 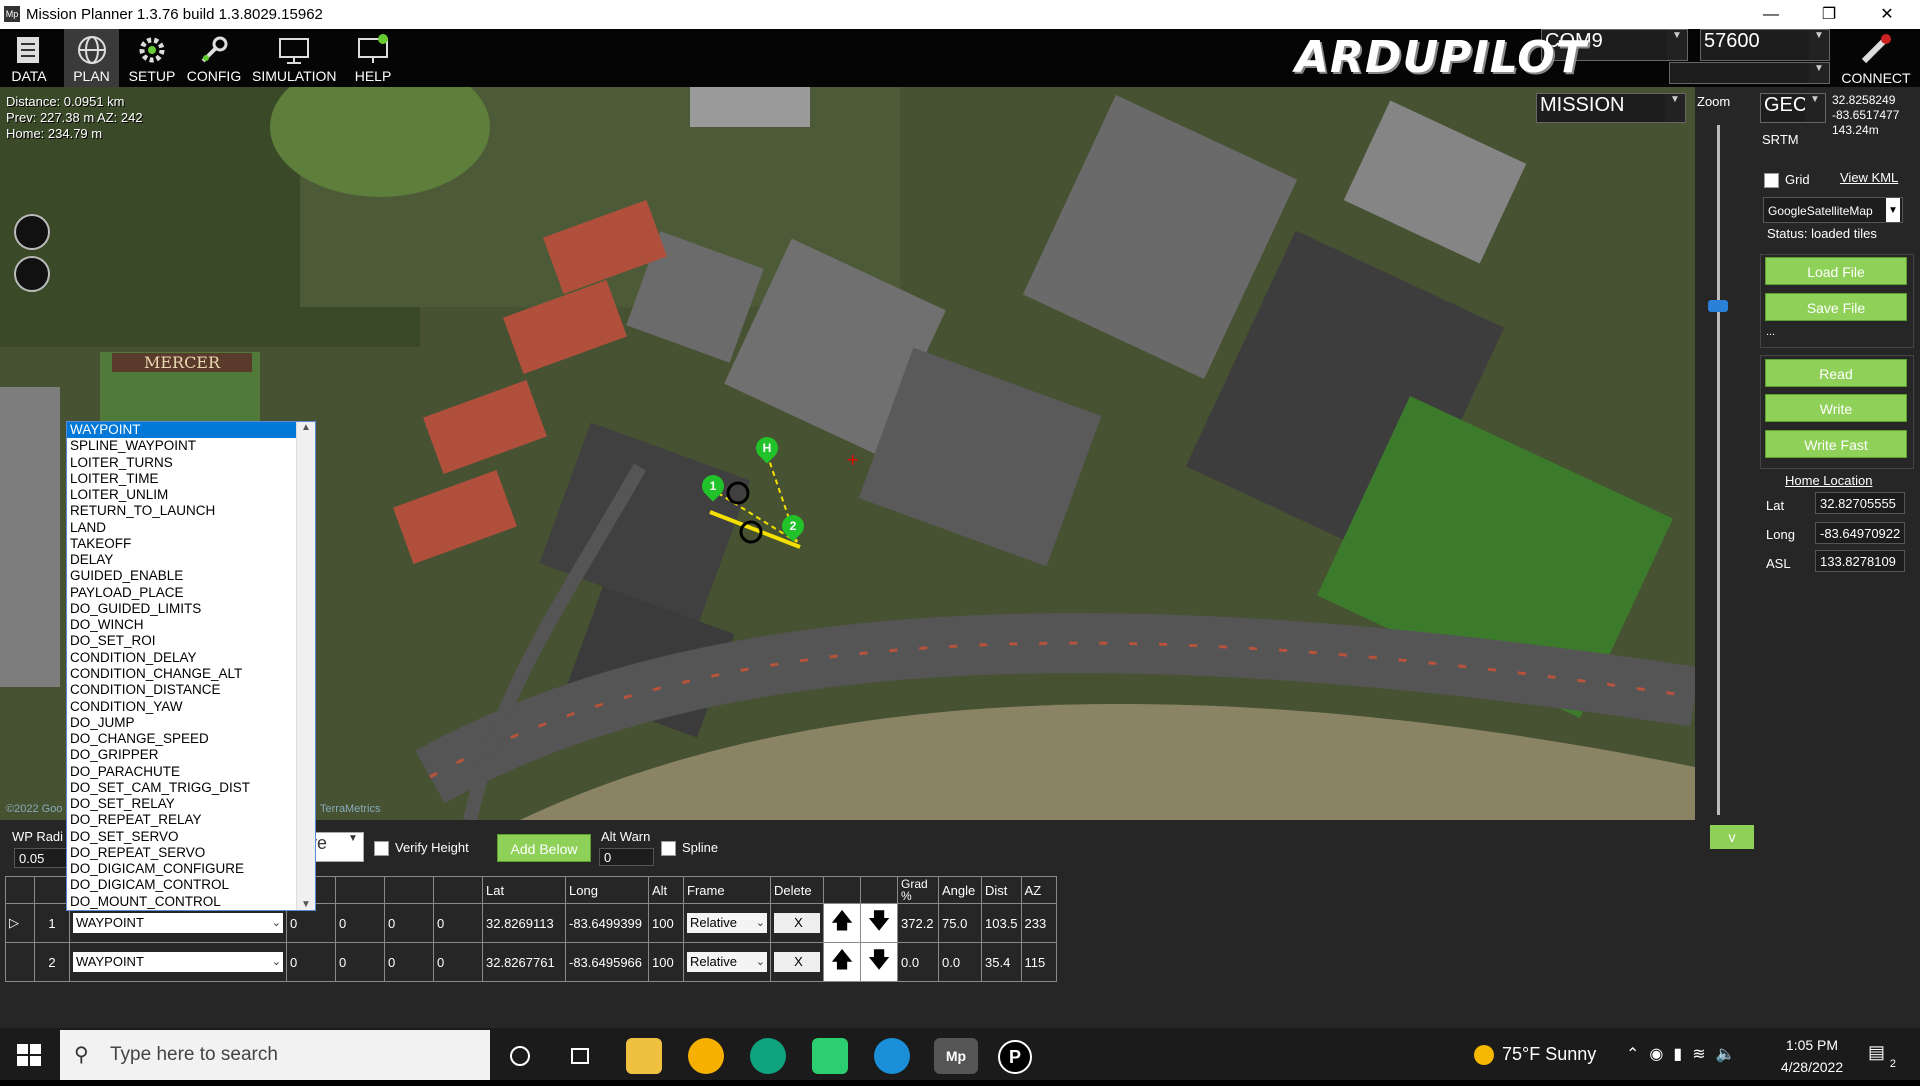 What do you see at coordinates (191, 625) in the screenshot?
I see `dropdown-item: DO_WINCH` at bounding box center [191, 625].